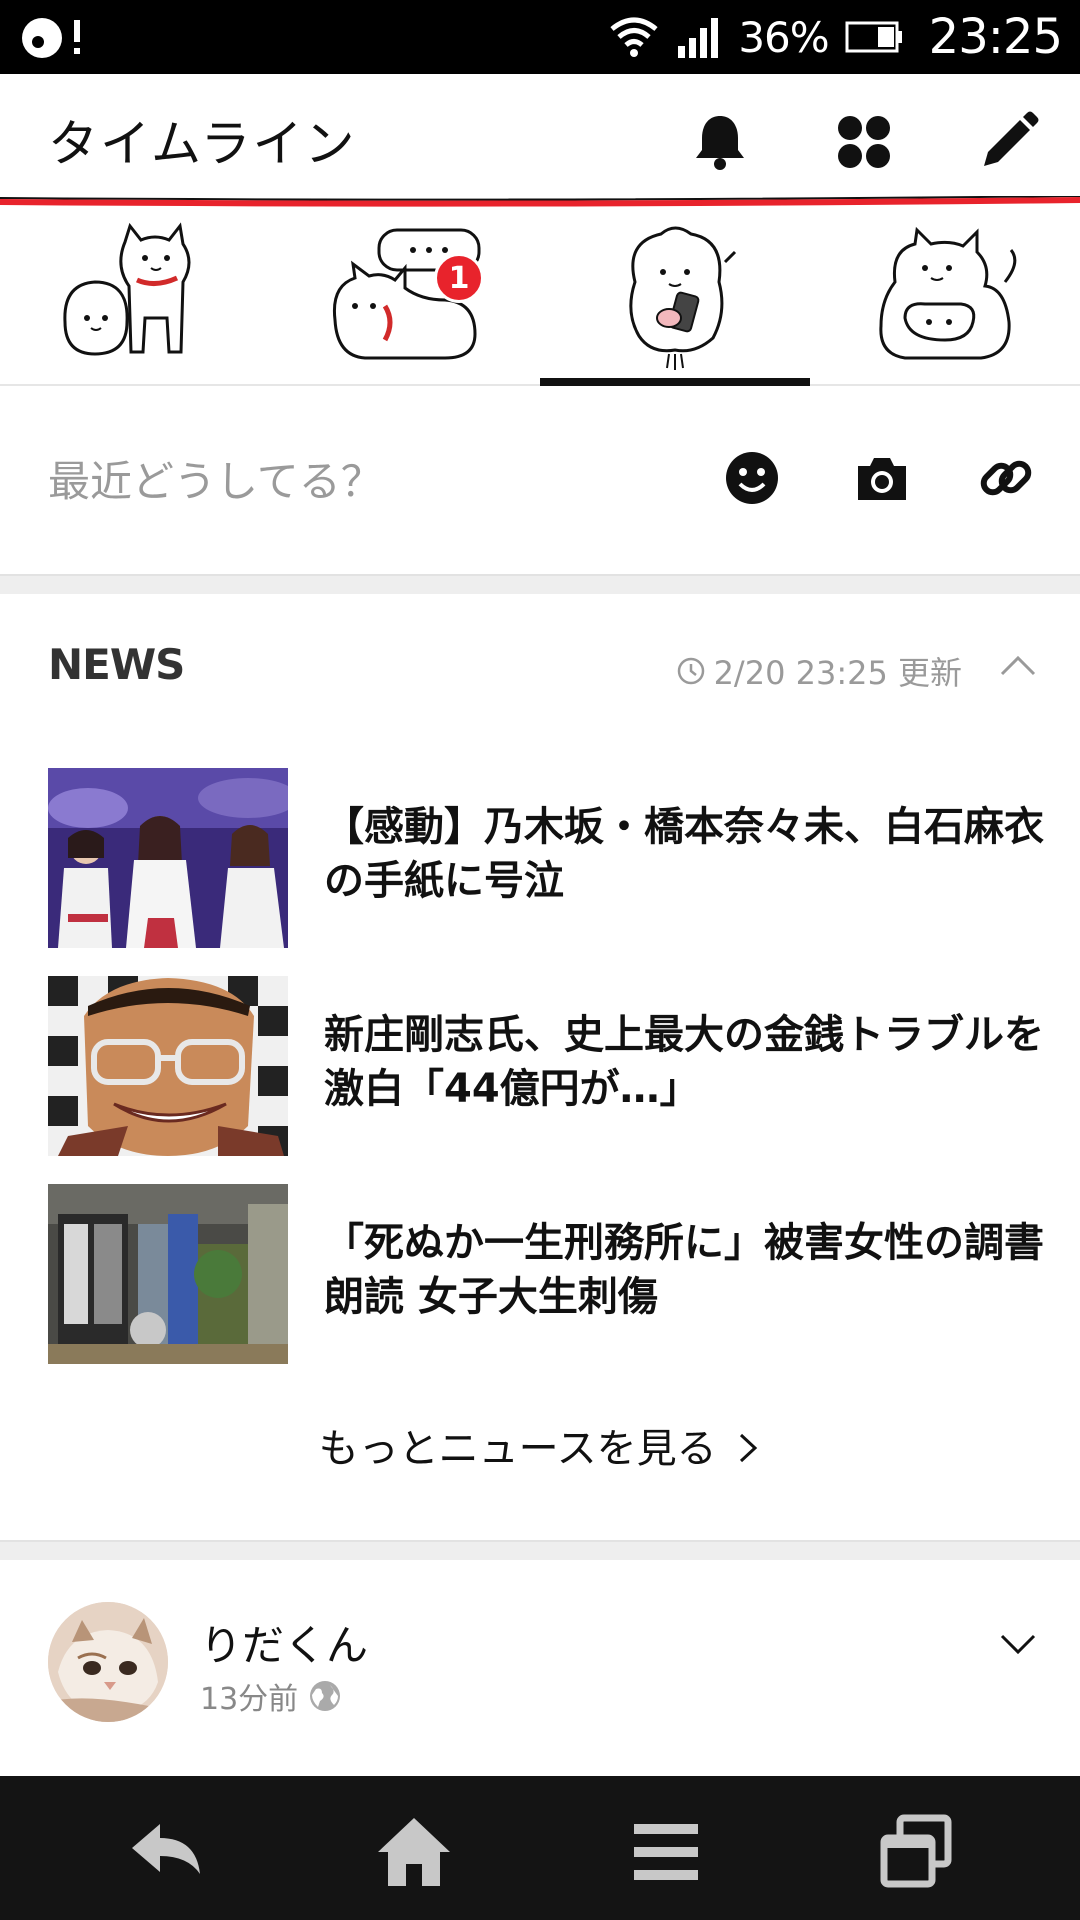 This screenshot has width=1080, height=1920. I want to click on timeline-post: りだくん 13分前, so click(540, 1668).